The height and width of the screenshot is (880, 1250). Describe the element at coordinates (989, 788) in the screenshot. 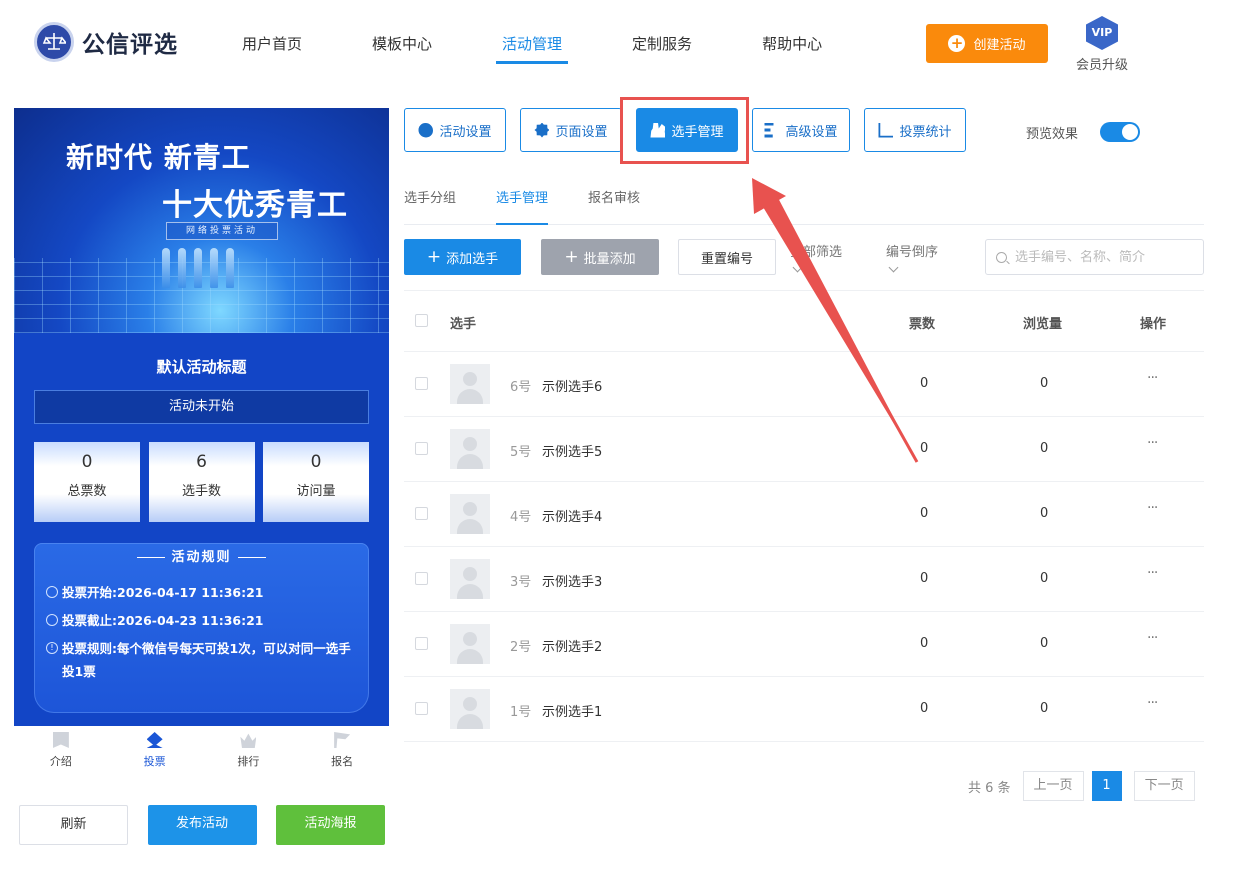

I see `pagination-total: 共 6 条` at that location.